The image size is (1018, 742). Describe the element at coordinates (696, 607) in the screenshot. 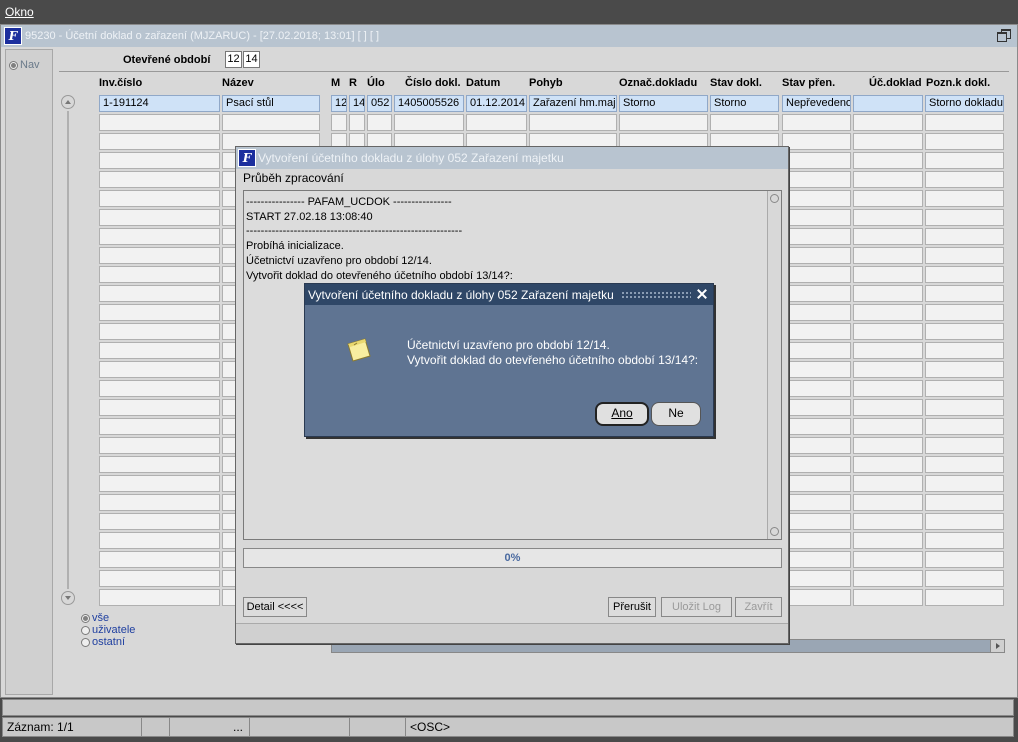

I see `save-log-button: Uložit Log` at that location.